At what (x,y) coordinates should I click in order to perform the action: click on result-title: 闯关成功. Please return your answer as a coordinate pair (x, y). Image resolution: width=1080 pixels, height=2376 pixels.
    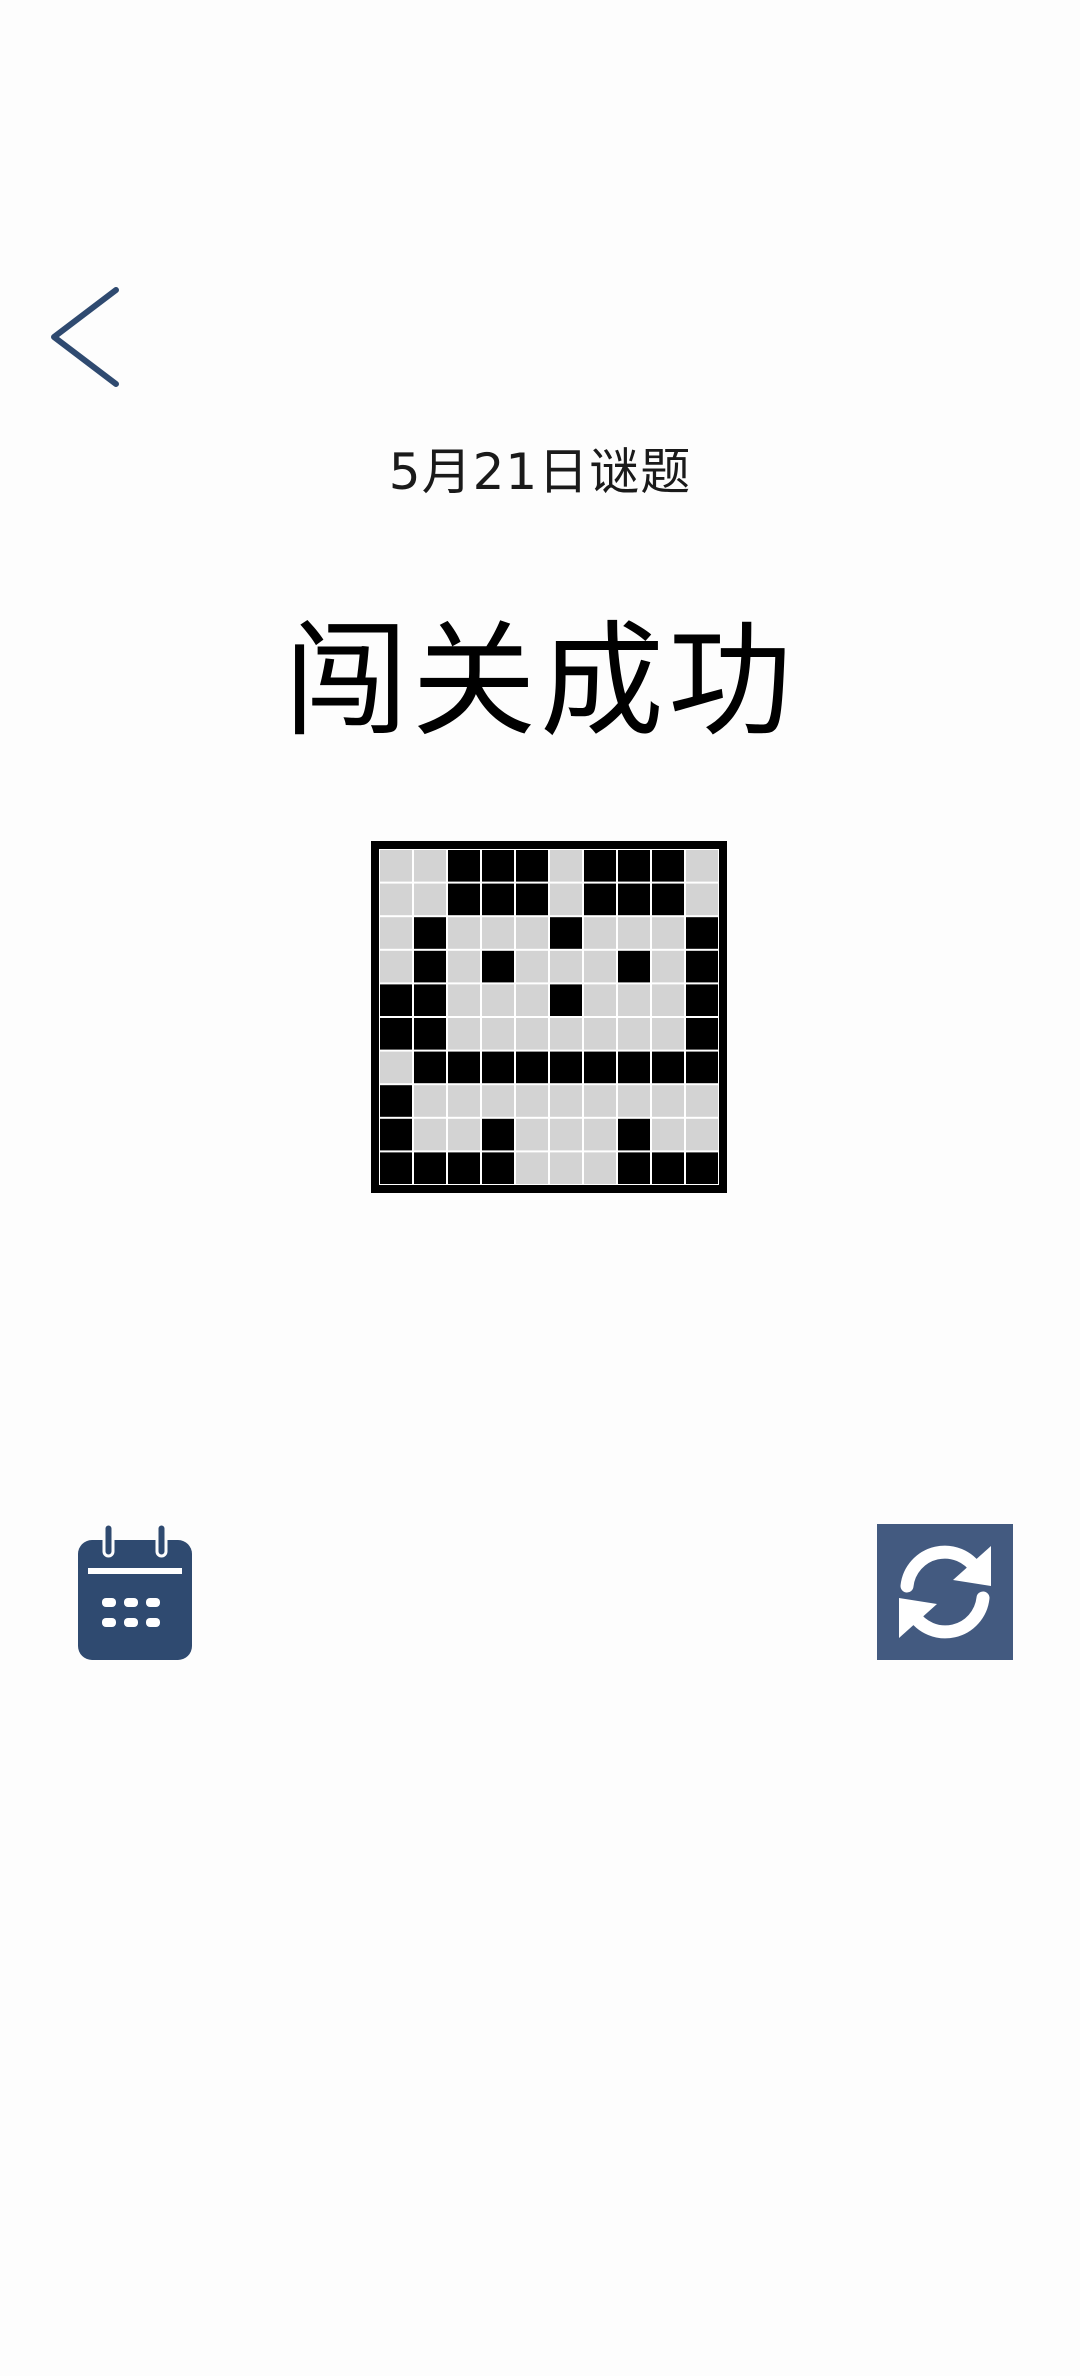
    Looking at the image, I should click on (539, 682).